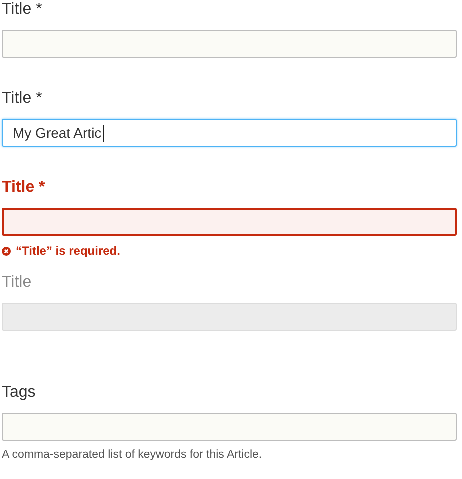  I want to click on field-label: Tags, so click(19, 393).